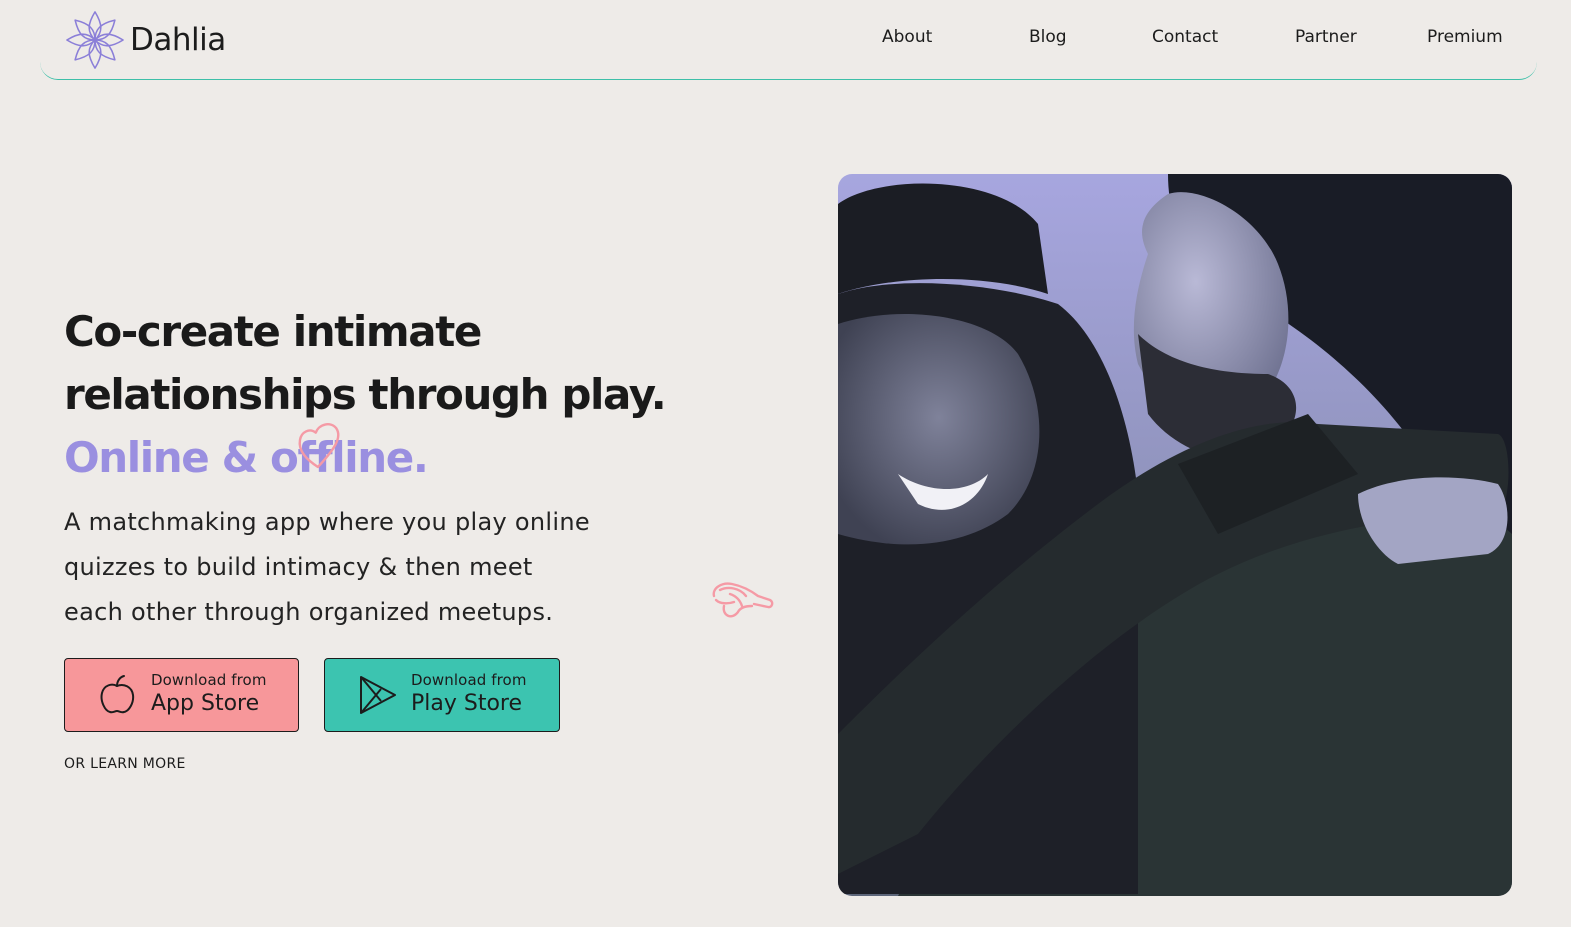  I want to click on app-store-button: Download from App Store, so click(181, 695).